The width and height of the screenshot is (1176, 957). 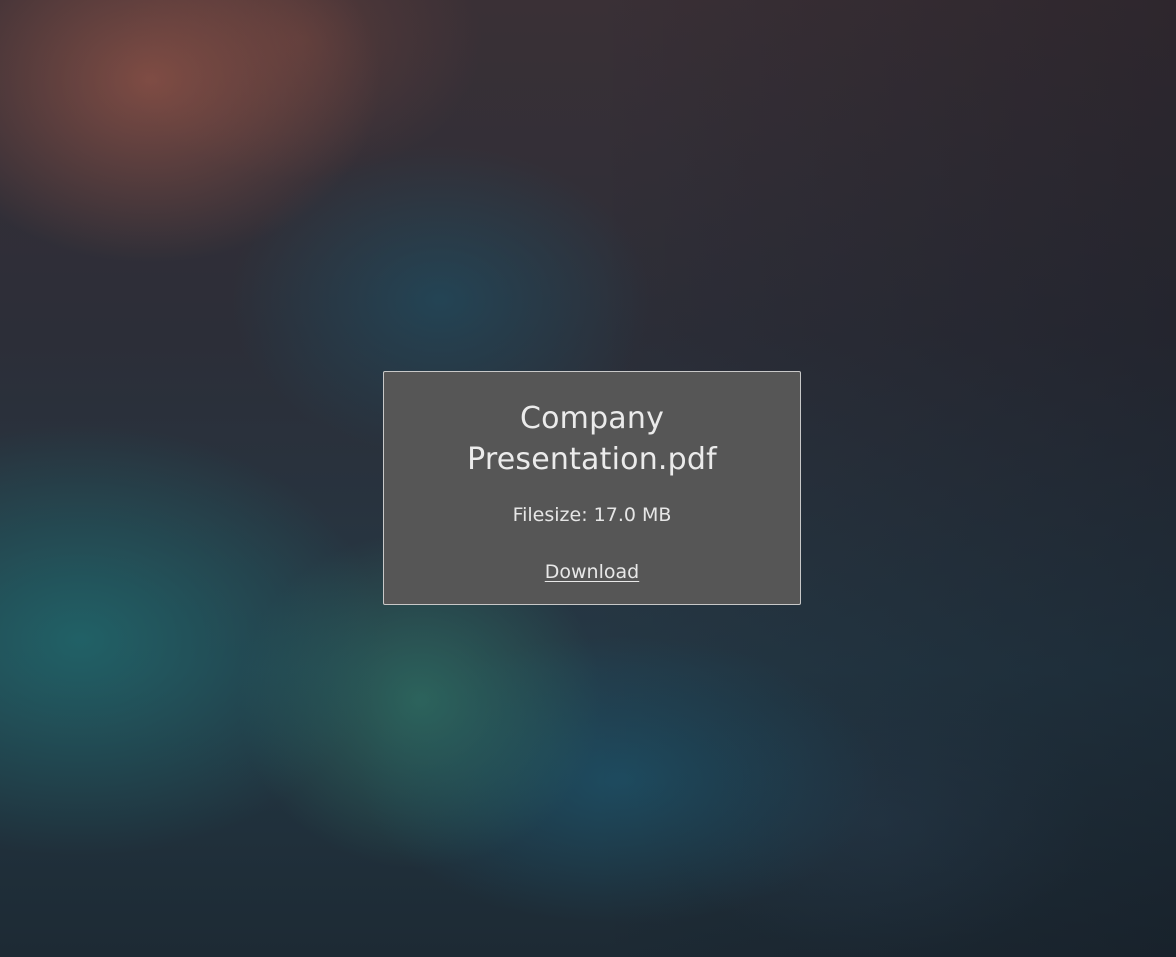 What do you see at coordinates (592, 515) in the screenshot?
I see `file-size: Filesize: 17.0 MB` at bounding box center [592, 515].